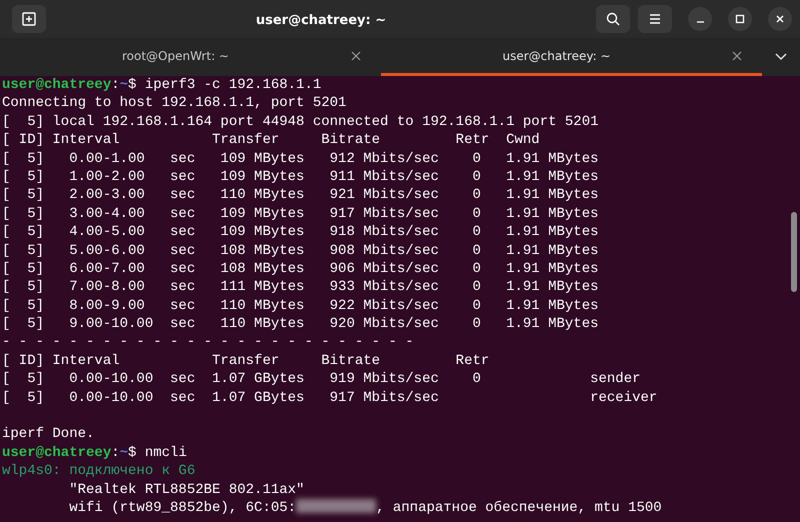 This screenshot has height=522, width=800. I want to click on terminal-output-line: [ ID] Interval Transfer Bitrate Retr, so click(246, 360).